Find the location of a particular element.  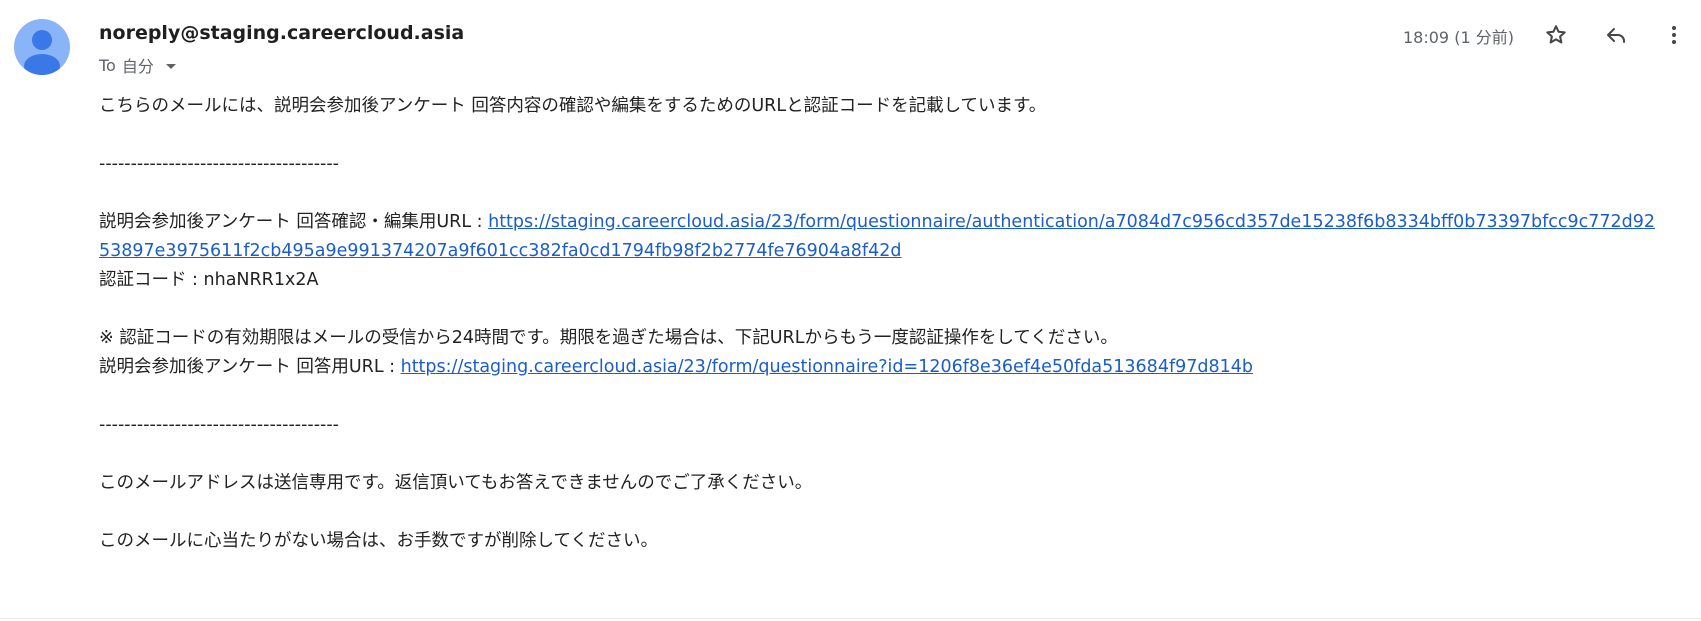

reply-icon is located at coordinates (1616, 35).